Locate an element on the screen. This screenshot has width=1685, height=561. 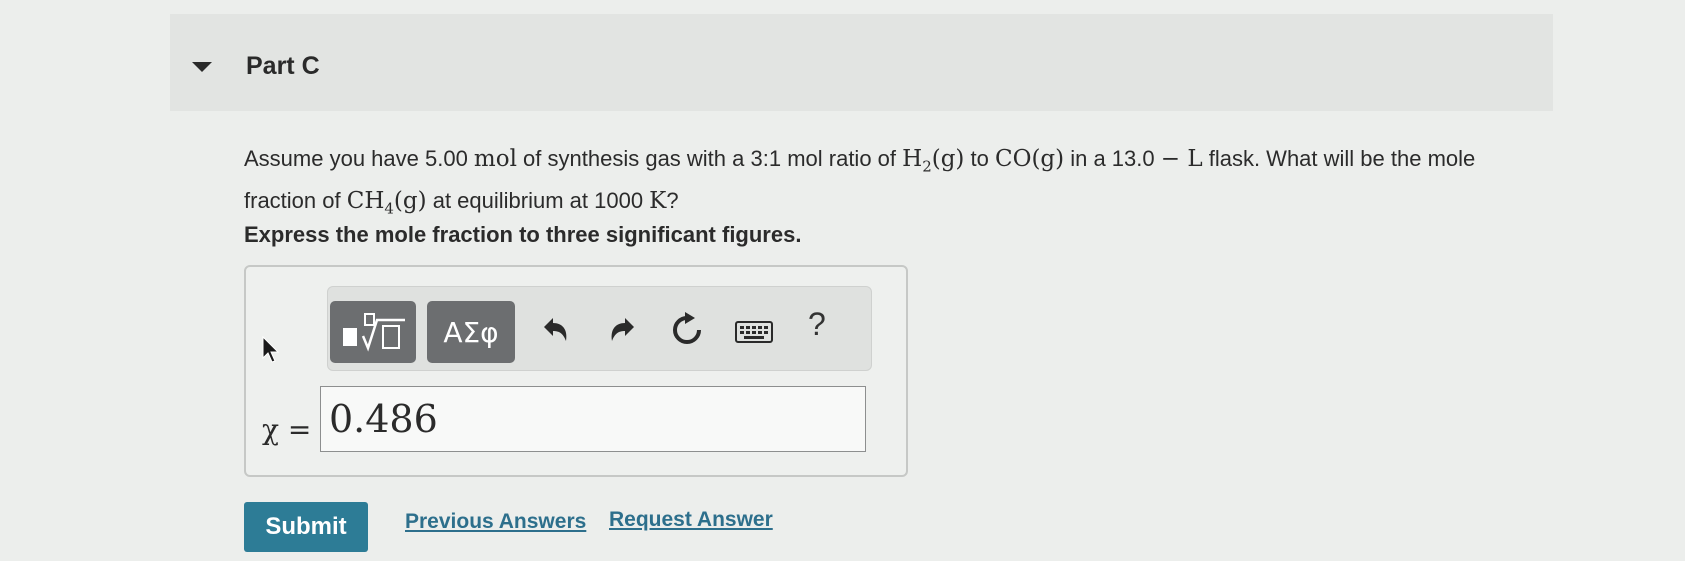
fraction-radical-template-icon is located at coordinates (374, 332).